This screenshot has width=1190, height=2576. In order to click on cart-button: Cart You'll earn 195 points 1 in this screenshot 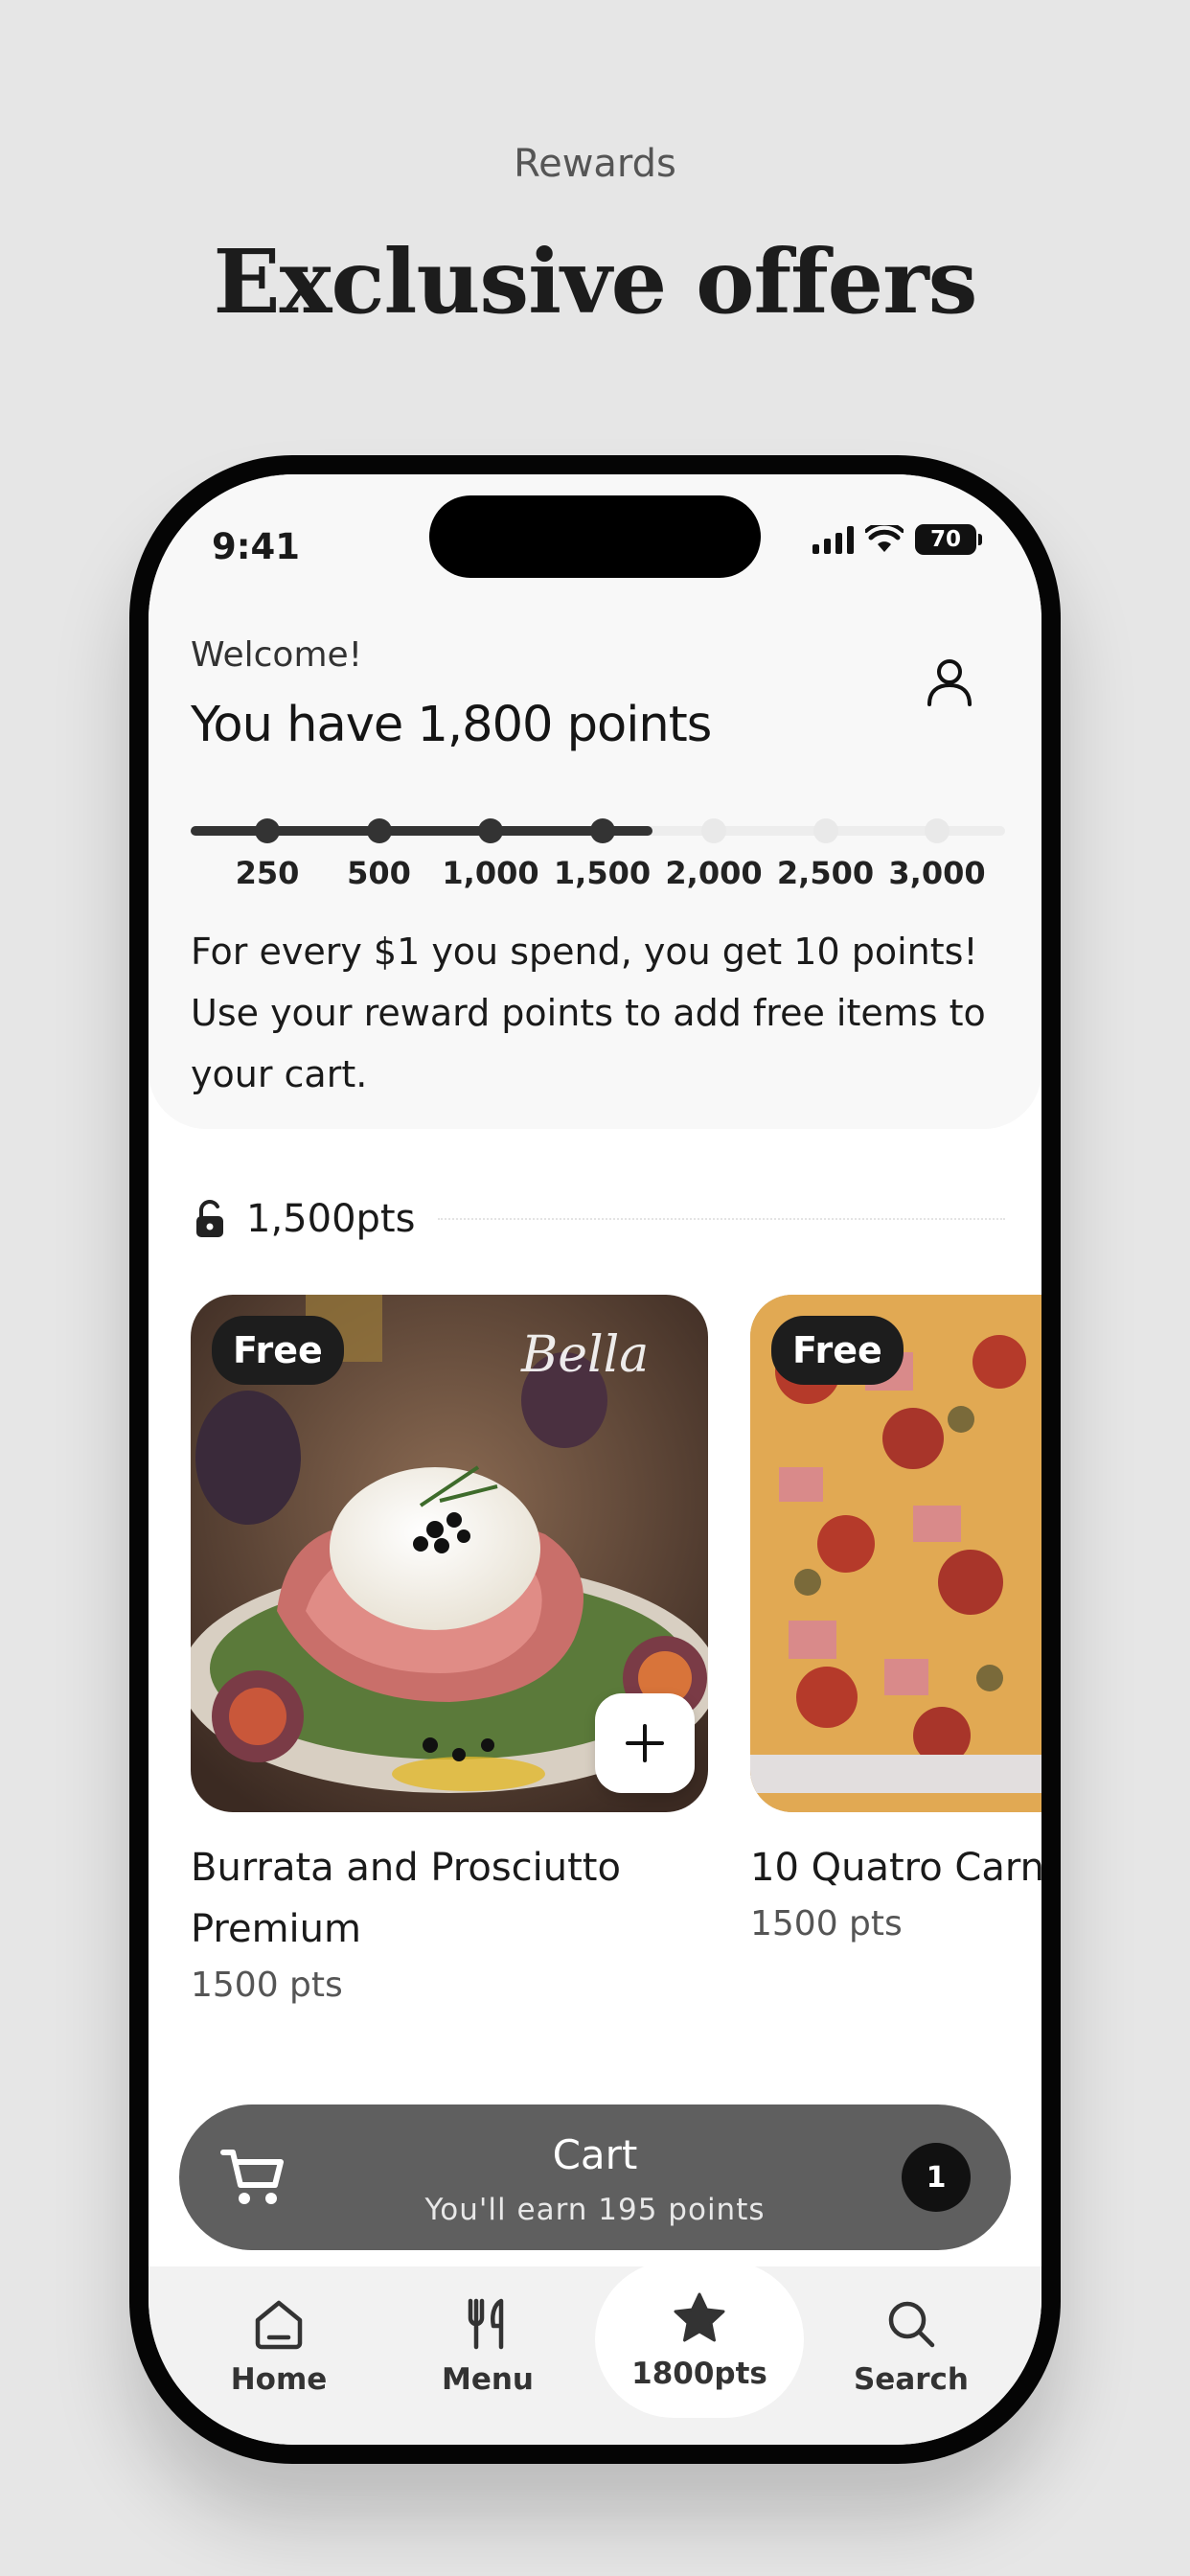, I will do `click(595, 2177)`.